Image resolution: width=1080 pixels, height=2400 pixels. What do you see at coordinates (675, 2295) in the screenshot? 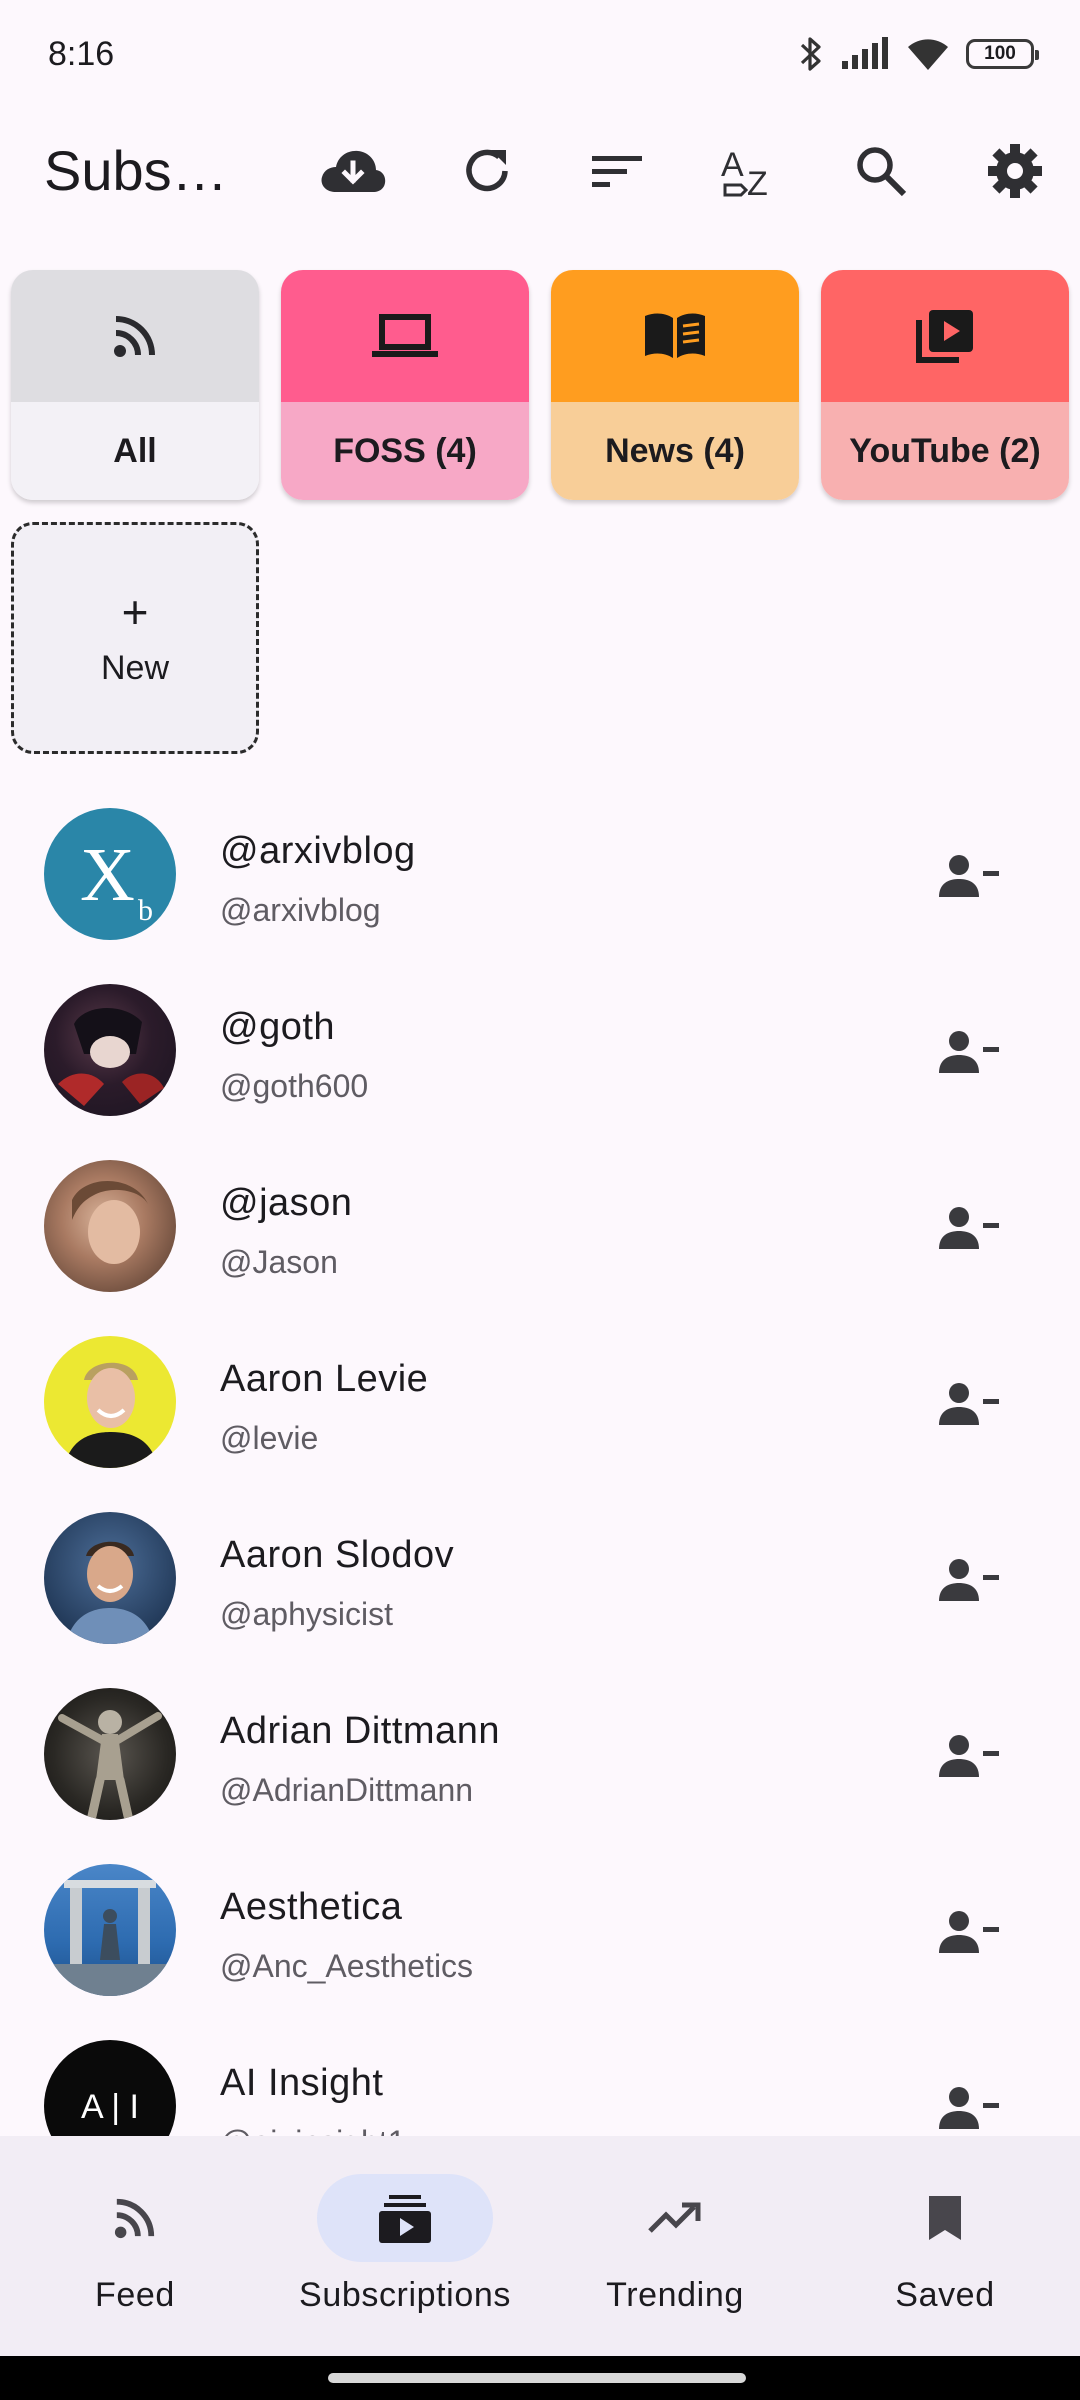
I see `nav-trending-label: Trending` at bounding box center [675, 2295].